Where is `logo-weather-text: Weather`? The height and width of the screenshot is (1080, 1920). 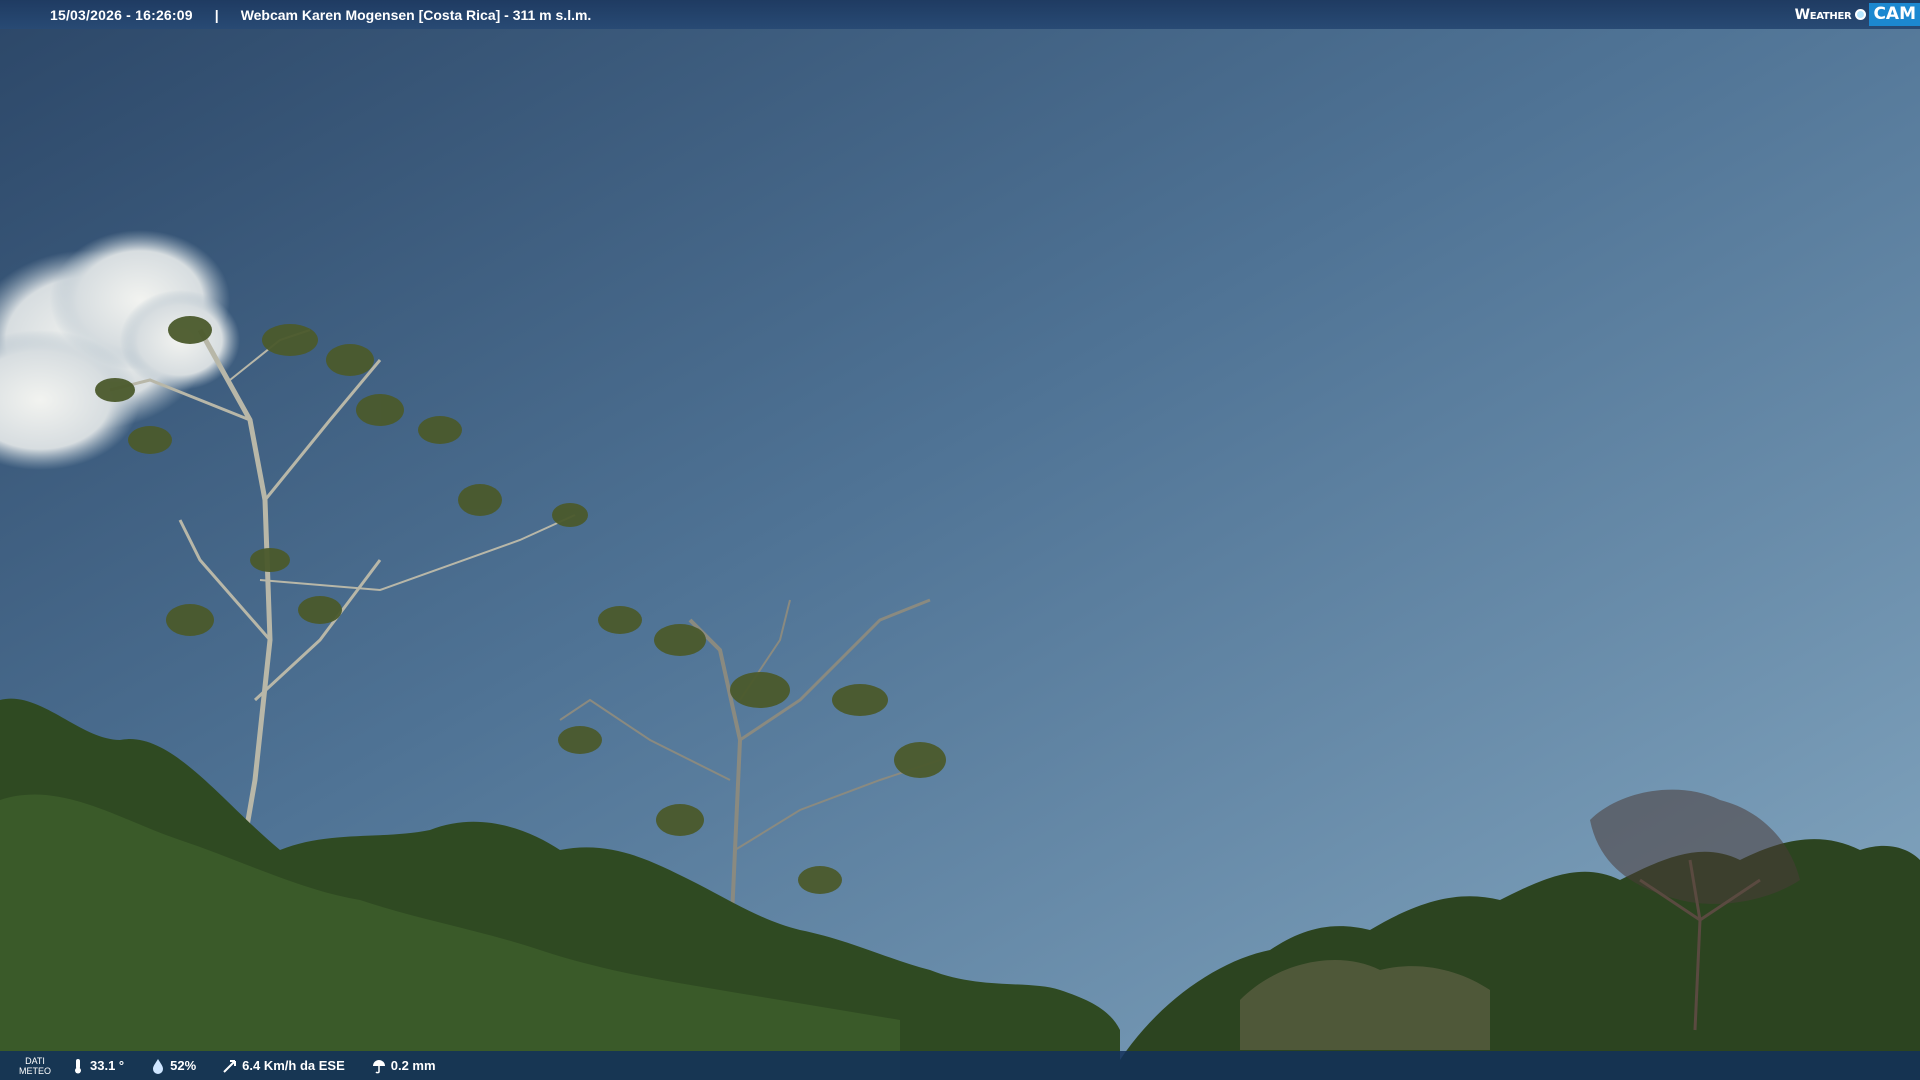
logo-weather-text: Weather is located at coordinates (1823, 14).